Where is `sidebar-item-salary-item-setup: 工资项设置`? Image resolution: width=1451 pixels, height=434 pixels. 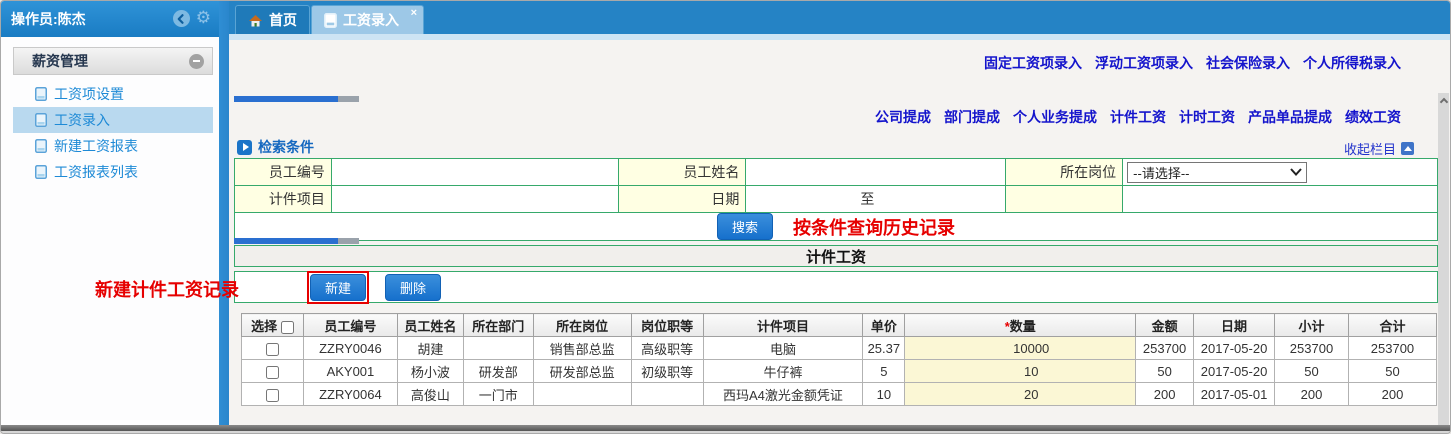
sidebar-item-salary-item-setup: 工资项设置 is located at coordinates (113, 94).